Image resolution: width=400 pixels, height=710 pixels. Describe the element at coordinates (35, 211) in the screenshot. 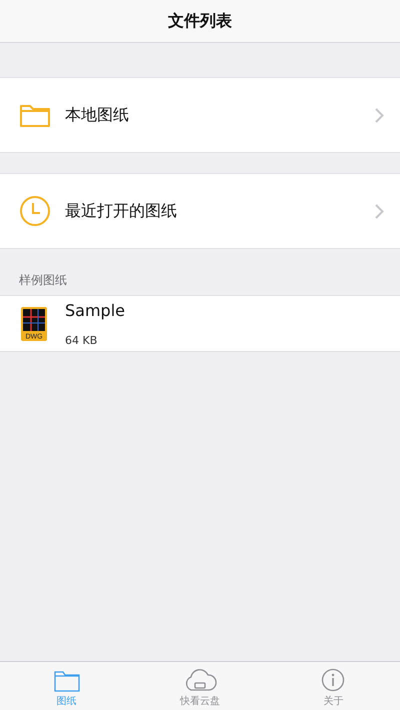

I see `clock-icon` at that location.